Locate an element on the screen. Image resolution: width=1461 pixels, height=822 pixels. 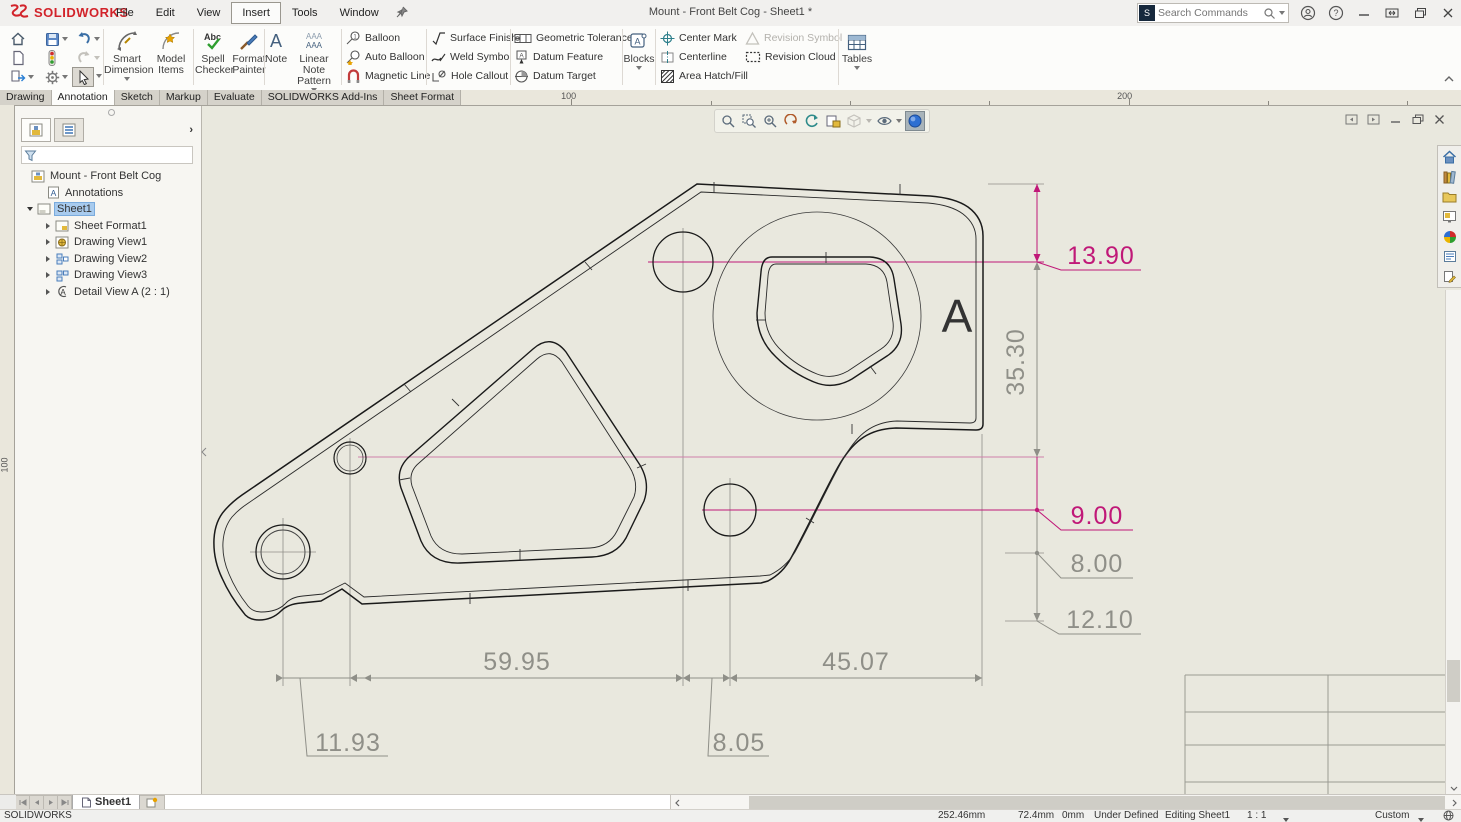
tree-item-drawing-view2: Drawing View2 is located at coordinates (109, 259).